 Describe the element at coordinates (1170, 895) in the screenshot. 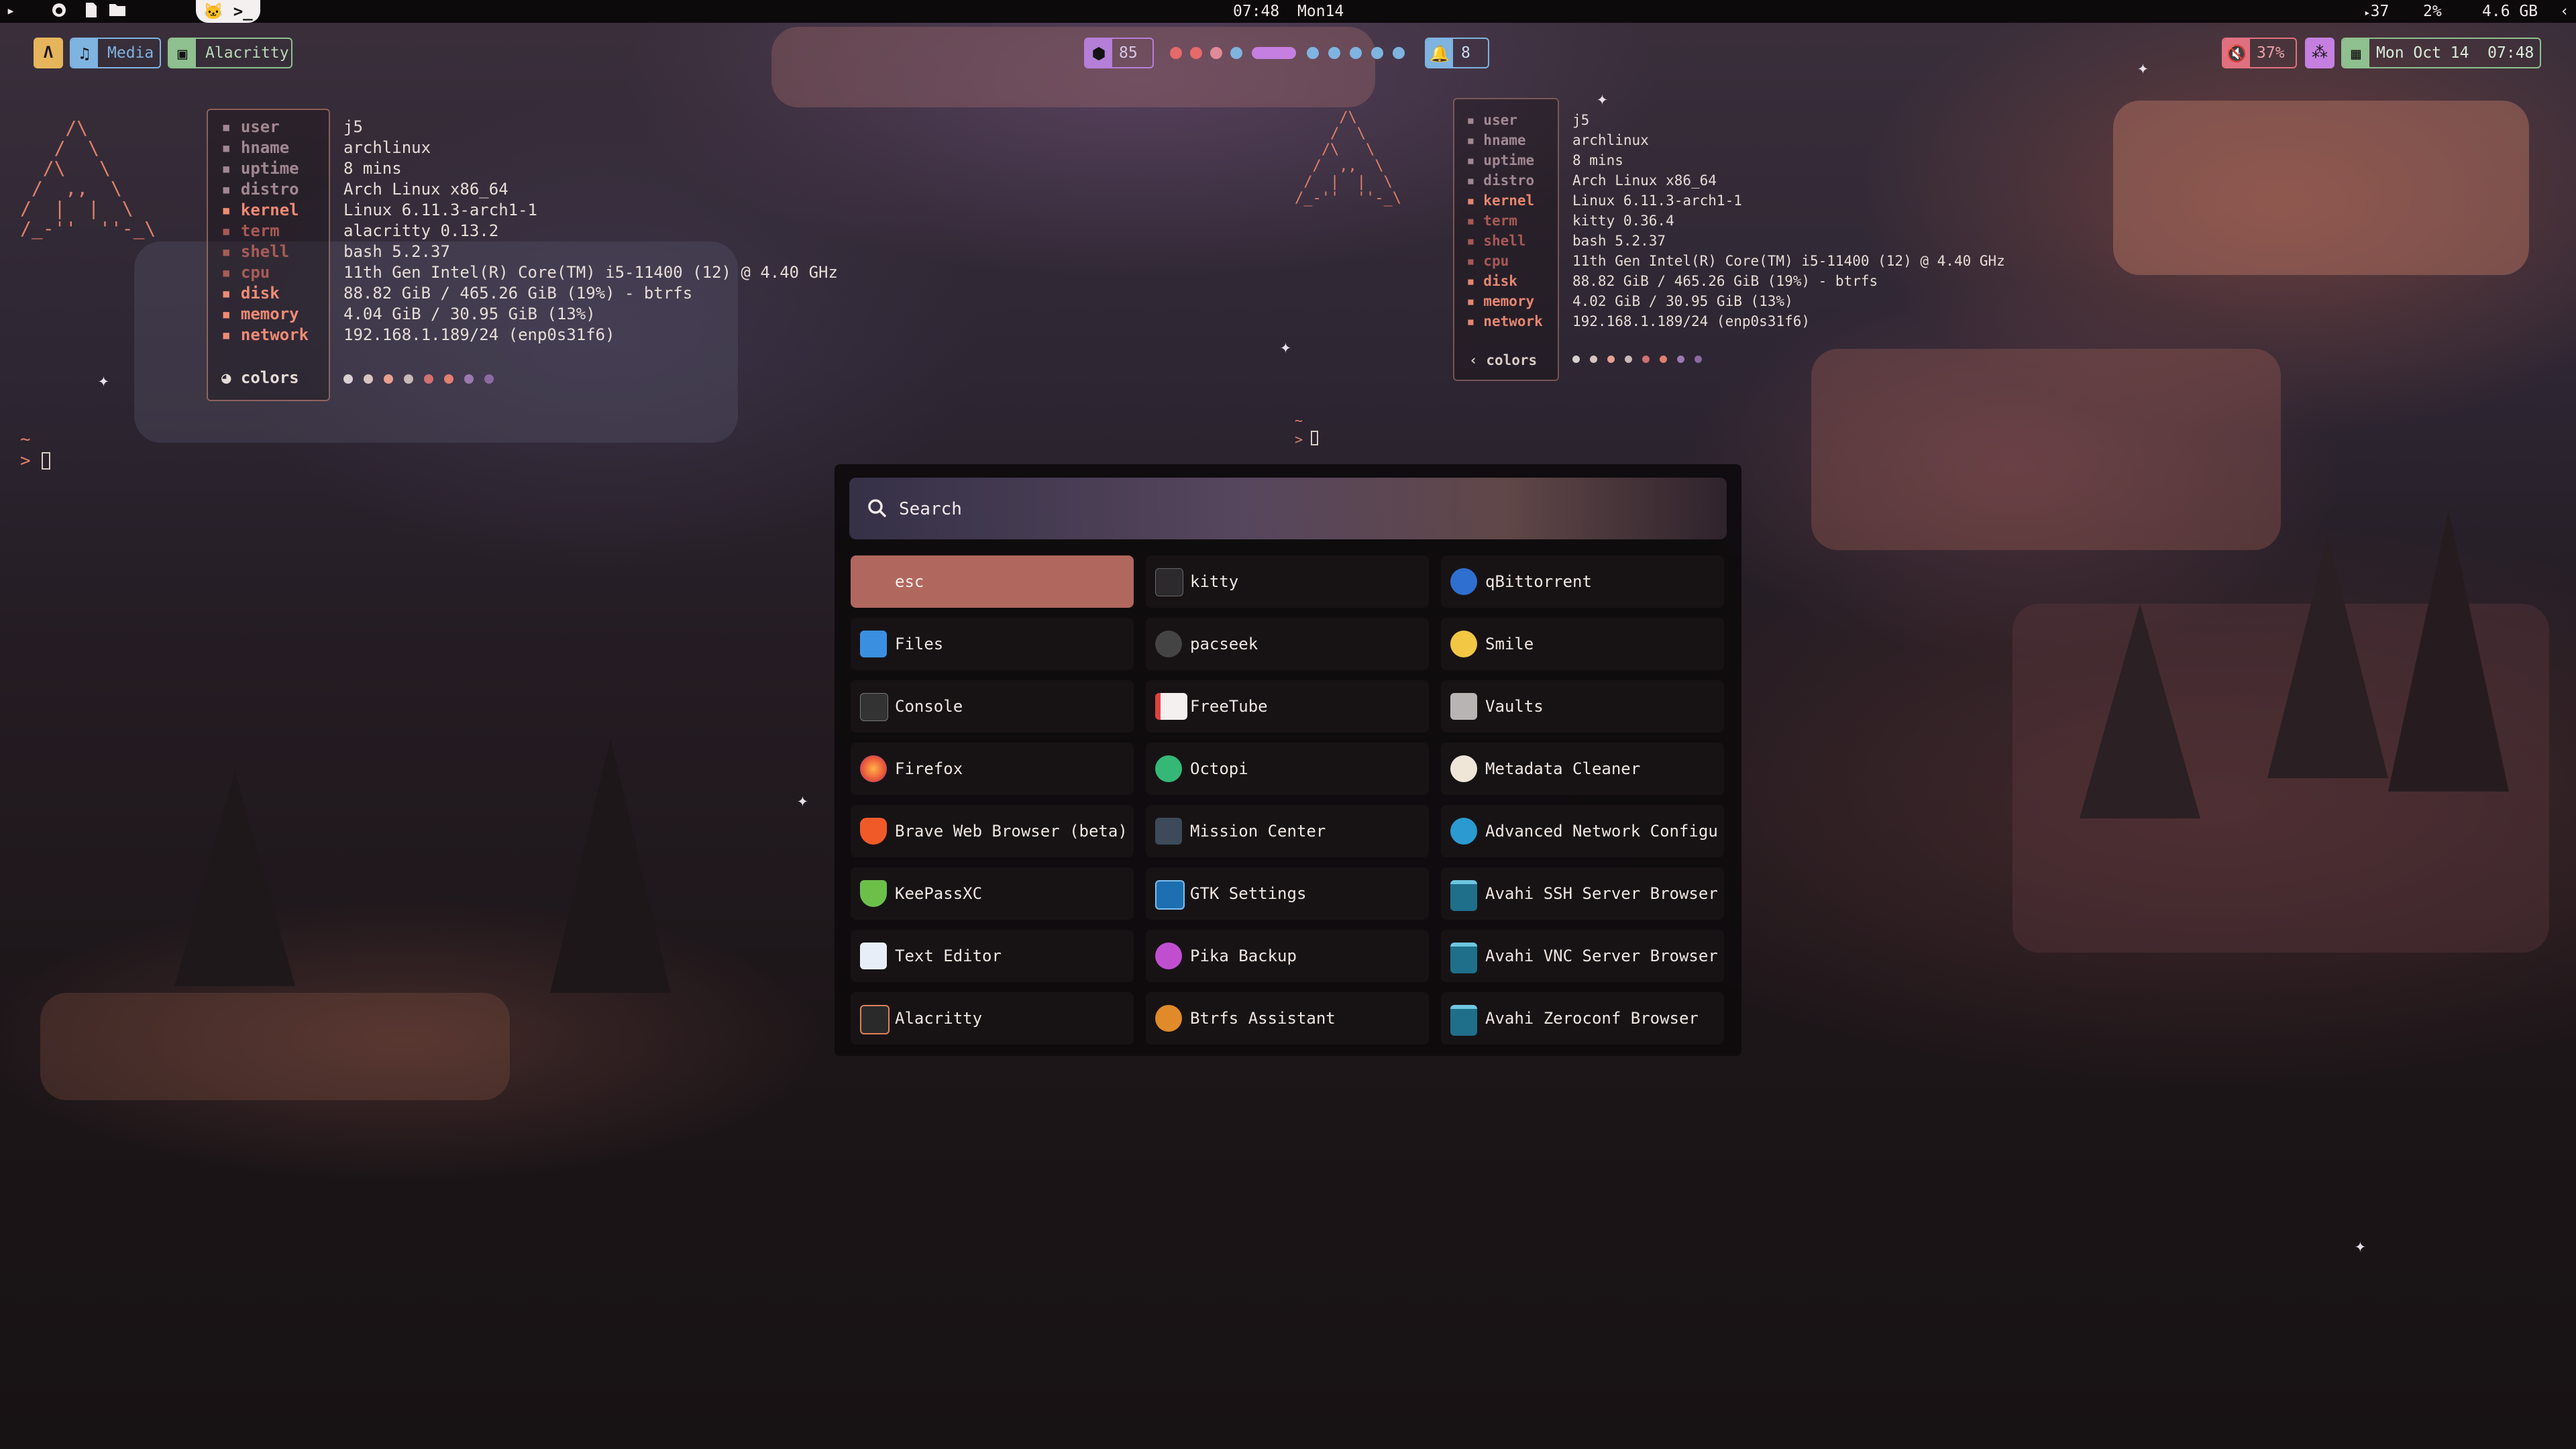

I see `gtk-settings-icon` at that location.